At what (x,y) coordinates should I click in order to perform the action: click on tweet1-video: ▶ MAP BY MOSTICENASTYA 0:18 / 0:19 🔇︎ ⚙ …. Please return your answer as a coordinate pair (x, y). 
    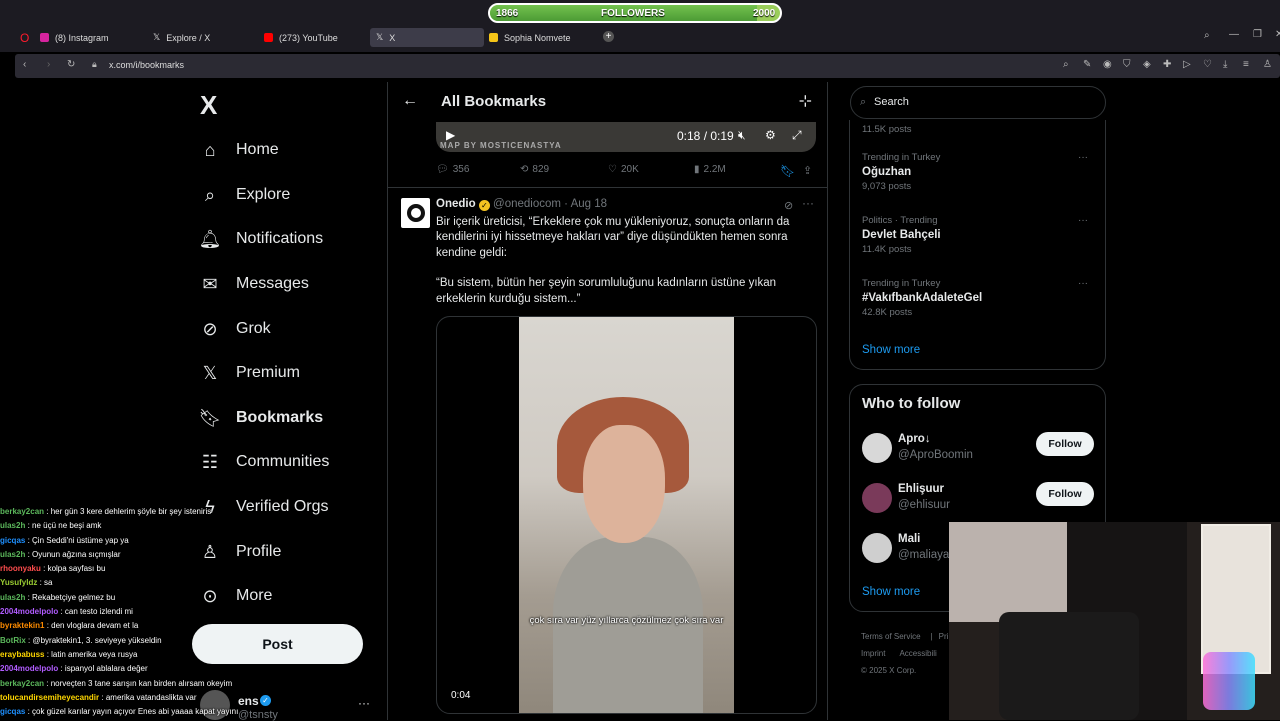
    Looking at the image, I should click on (626, 137).